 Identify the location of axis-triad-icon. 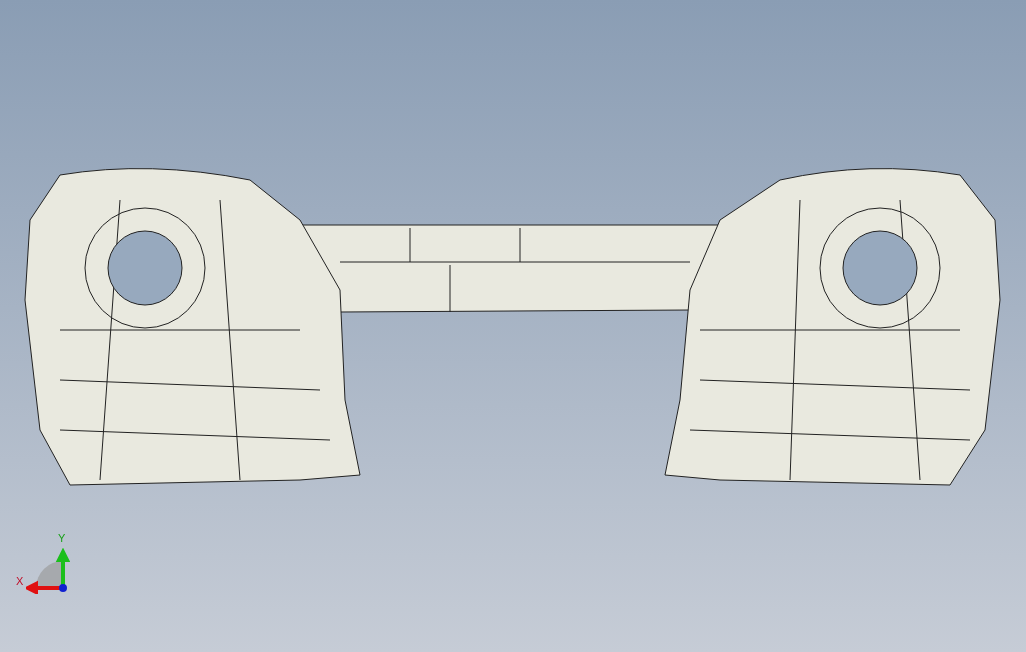
(48, 571).